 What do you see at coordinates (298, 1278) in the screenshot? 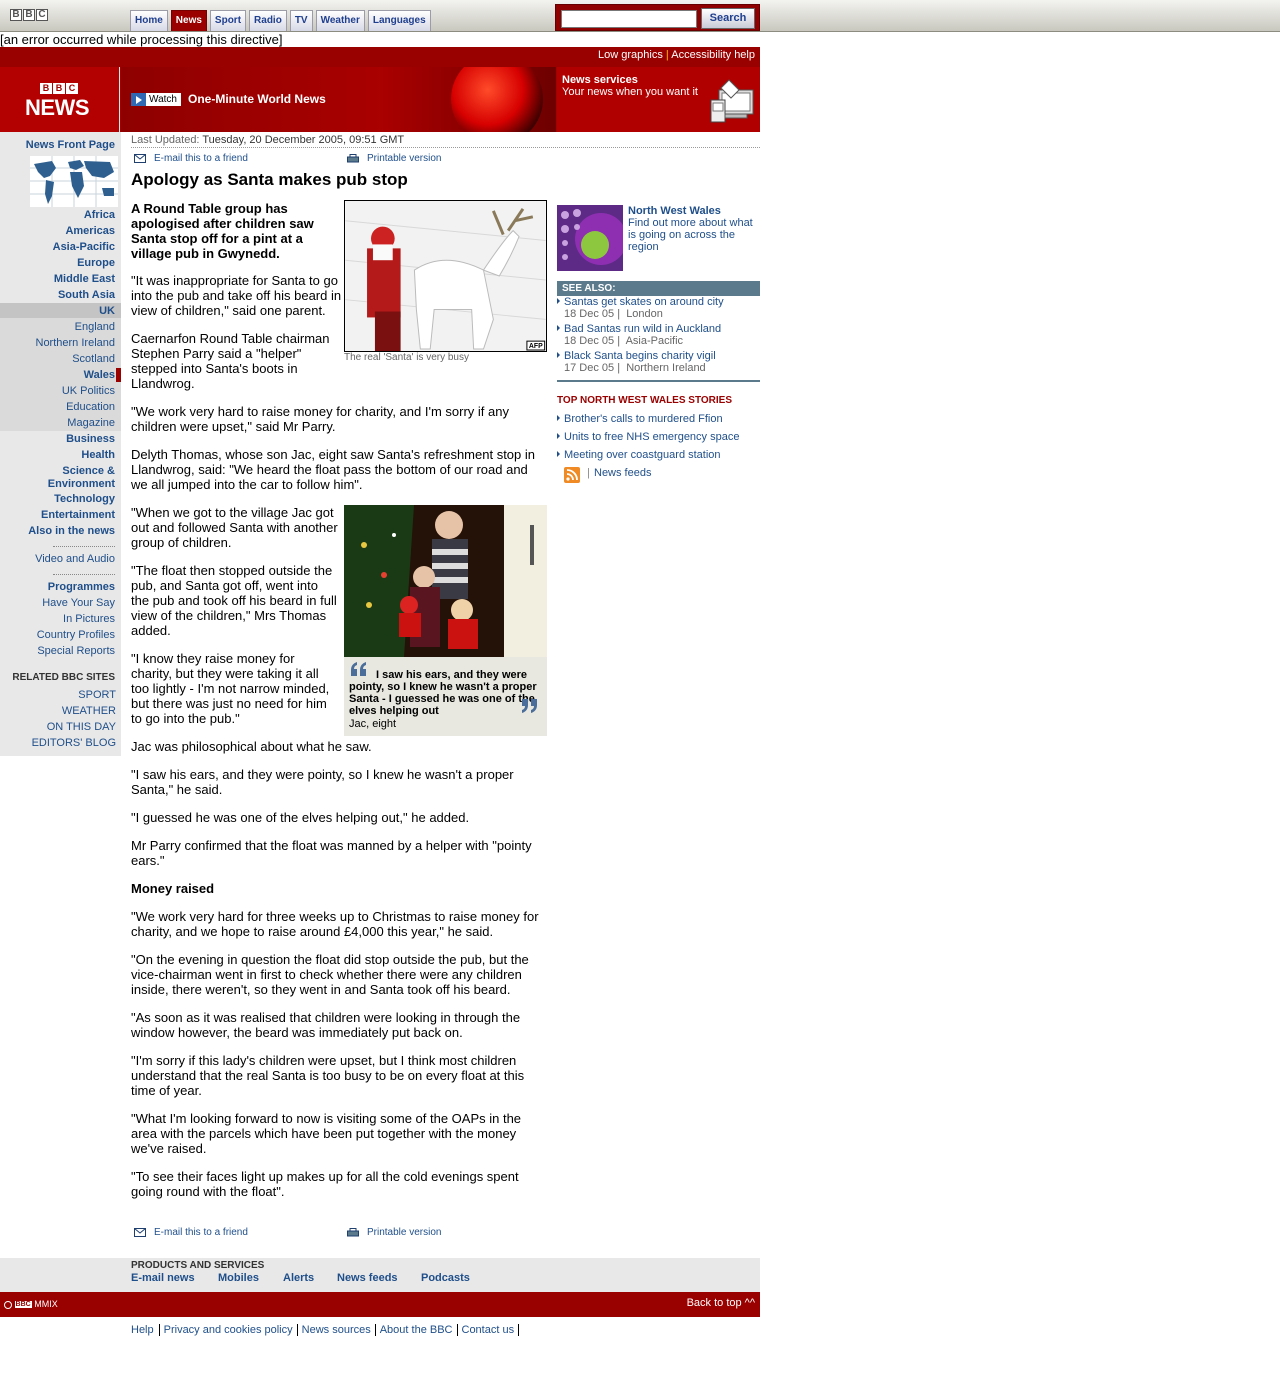
I see `product-alerts: Alerts` at bounding box center [298, 1278].